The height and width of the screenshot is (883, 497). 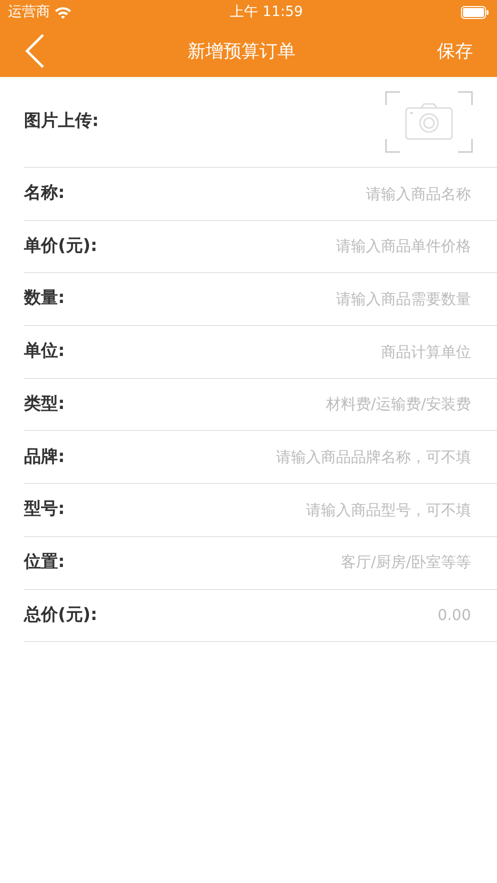 What do you see at coordinates (289, 615) in the screenshot?
I see `text-input: 0.00` at bounding box center [289, 615].